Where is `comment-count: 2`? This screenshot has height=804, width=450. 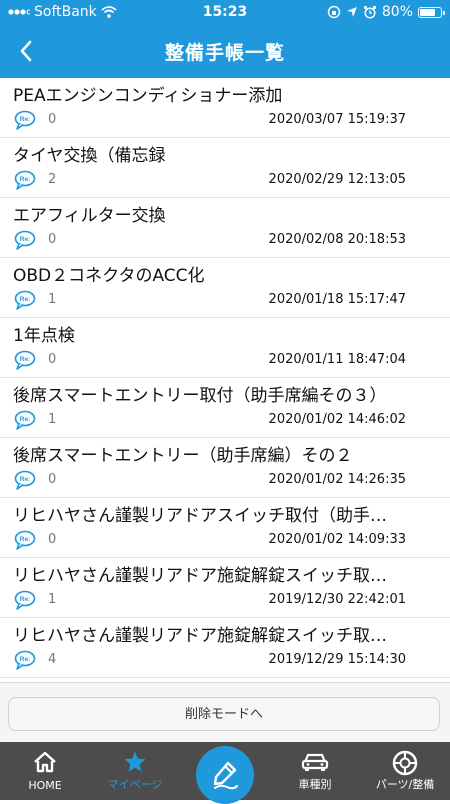
comment-count: 2 is located at coordinates (52, 179).